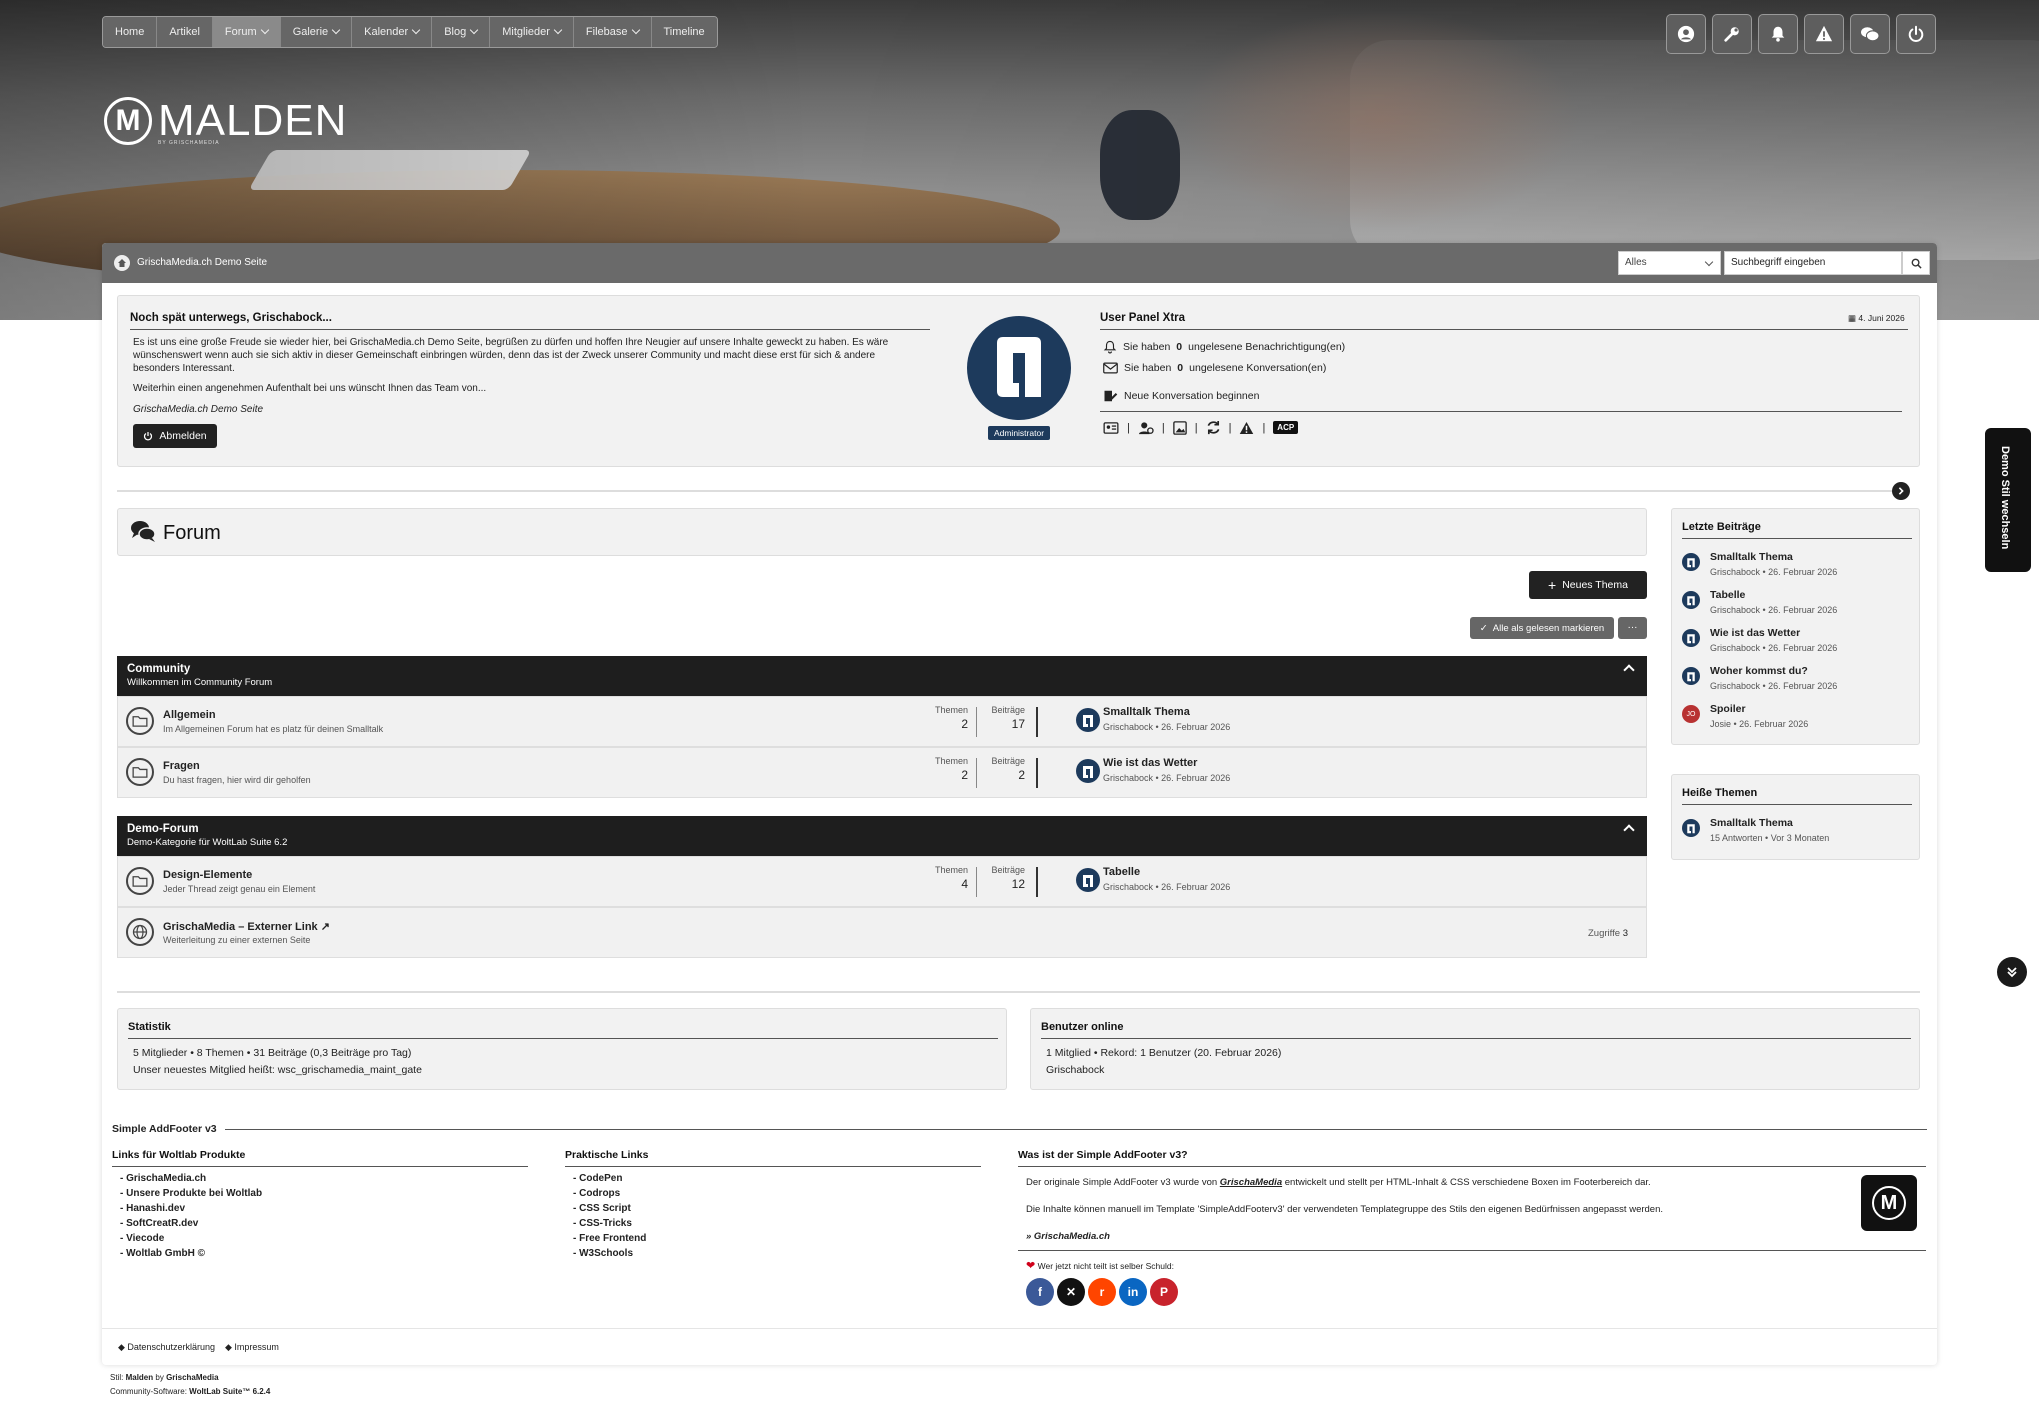 This screenshot has height=1415, width=2039. What do you see at coordinates (207, 875) in the screenshot?
I see `board-name: Design-Elemente` at bounding box center [207, 875].